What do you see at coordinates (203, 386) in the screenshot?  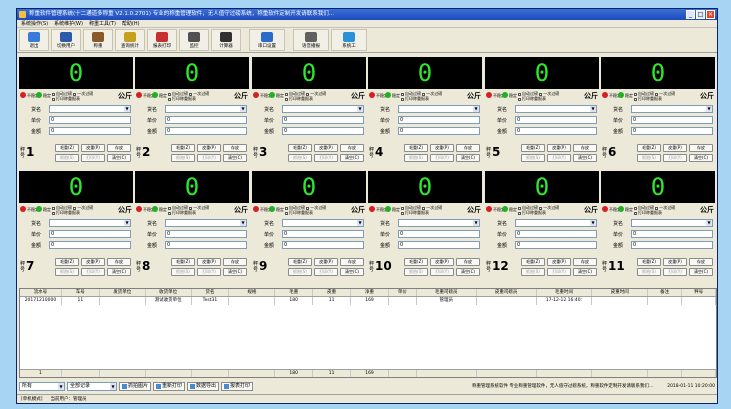 I see `export-button: 数据导出` at bounding box center [203, 386].